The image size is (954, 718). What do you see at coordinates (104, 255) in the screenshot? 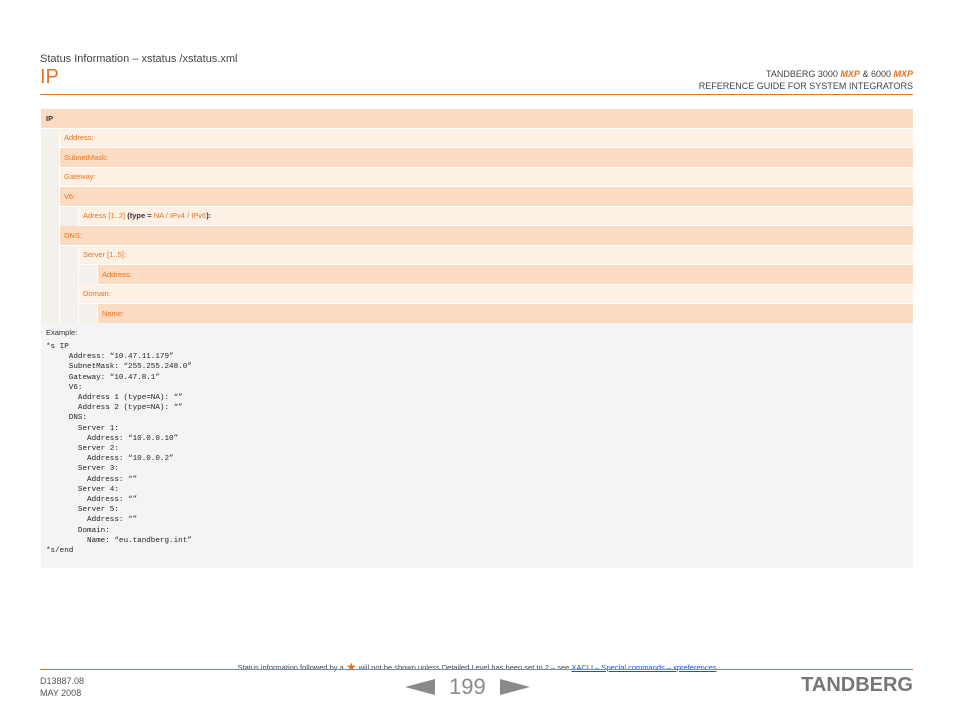
I see `row-label: Server [1..5]:` at bounding box center [104, 255].